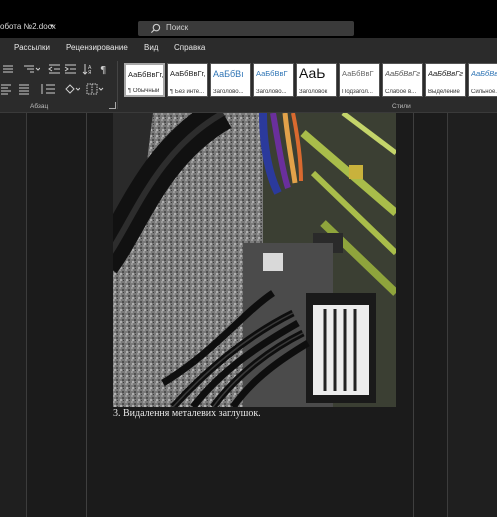 This screenshot has width=497, height=517. I want to click on style-title: АаЬ Заголовок, so click(316, 80).